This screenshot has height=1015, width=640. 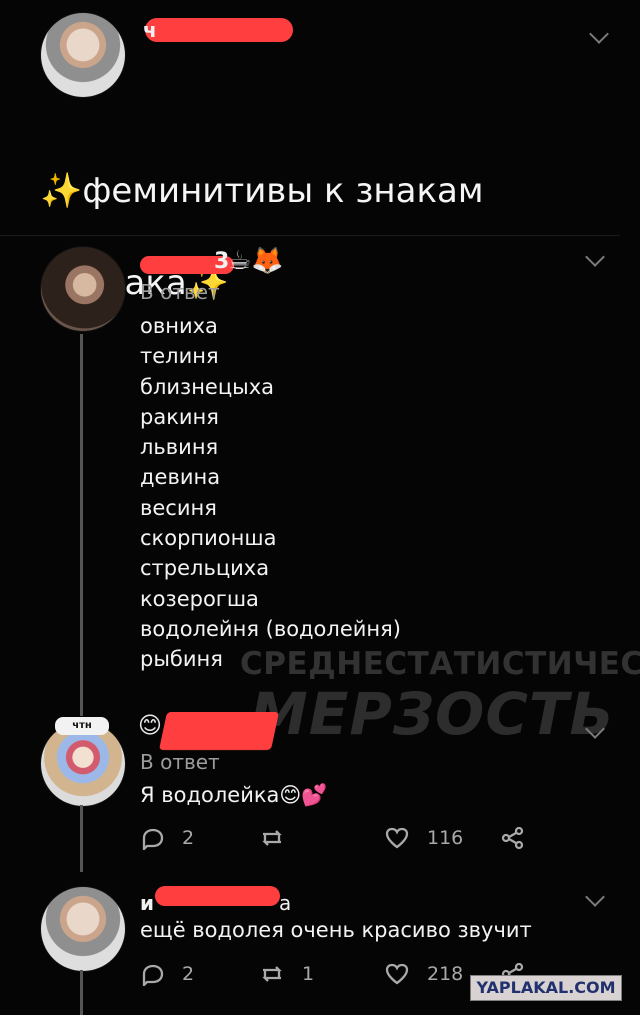 I want to click on like-count-2: 116, so click(x=445, y=838).